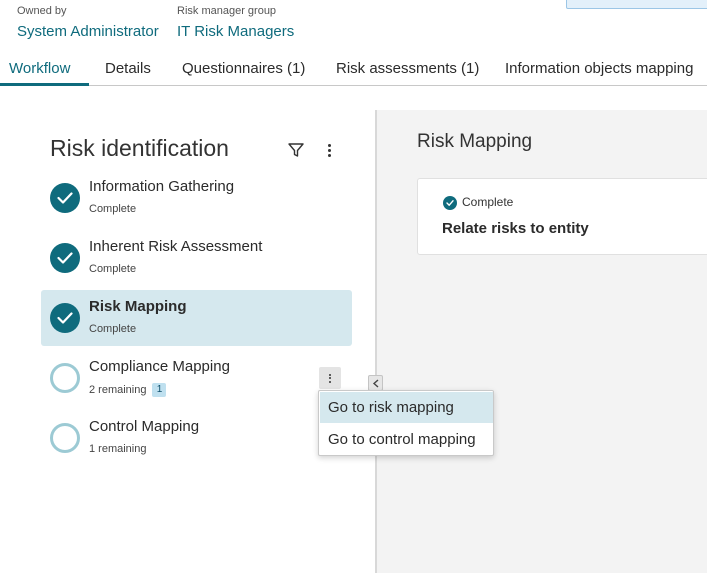 This screenshot has width=707, height=573. I want to click on tab-questionnaires: Questionnaires (1), so click(243, 68).